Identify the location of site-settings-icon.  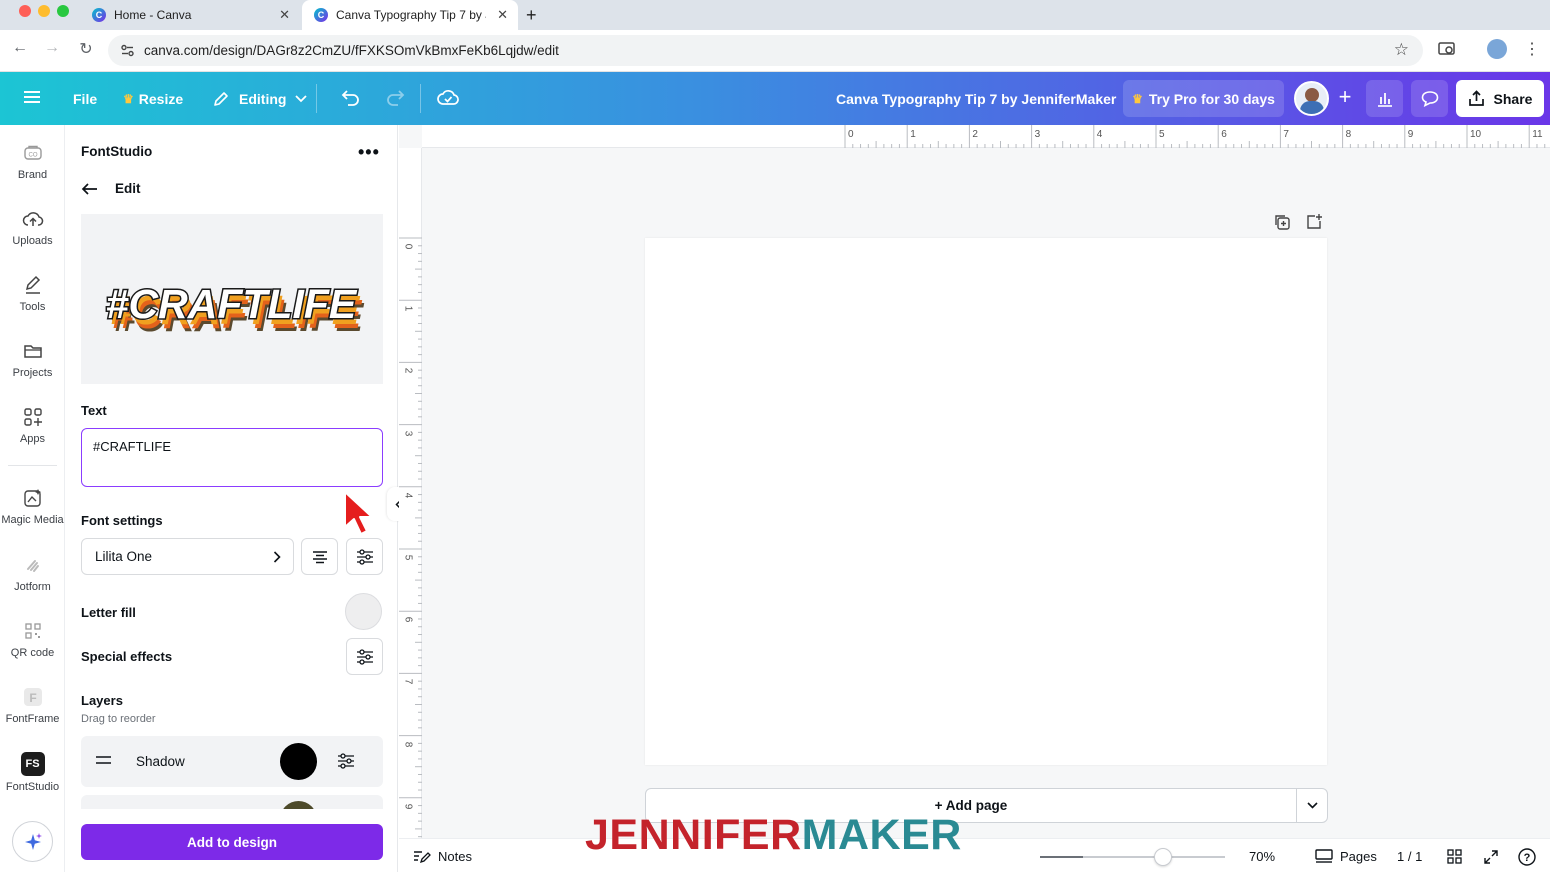
(127, 50).